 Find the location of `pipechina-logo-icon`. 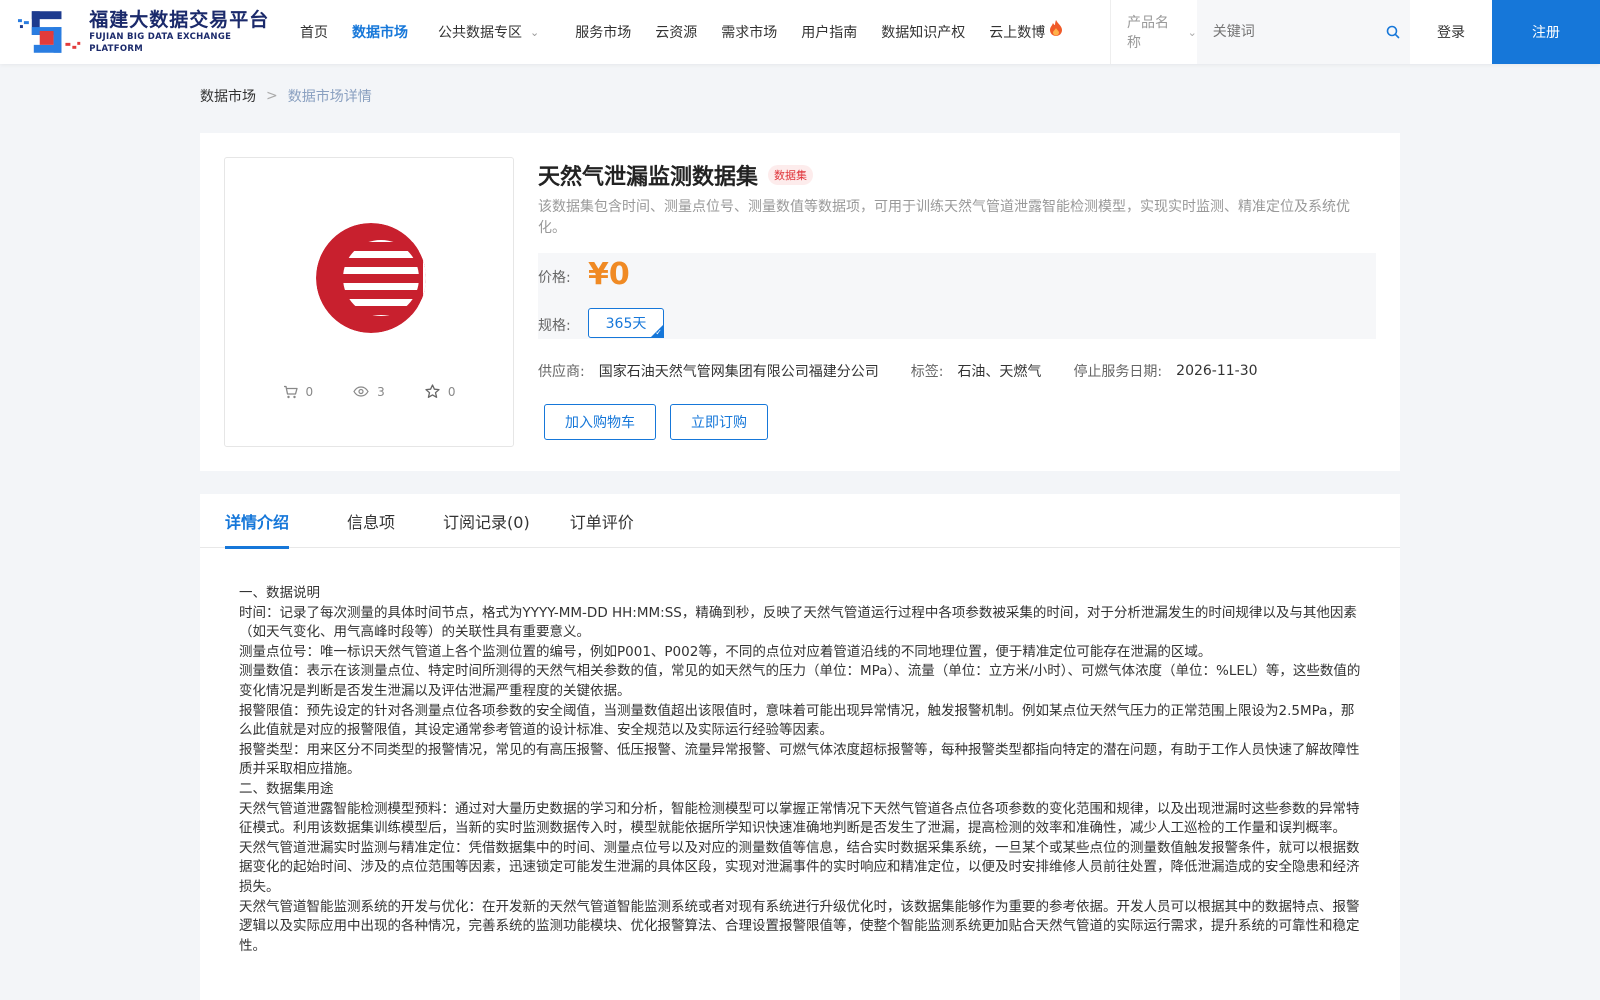

pipechina-logo-icon is located at coordinates (371, 278).